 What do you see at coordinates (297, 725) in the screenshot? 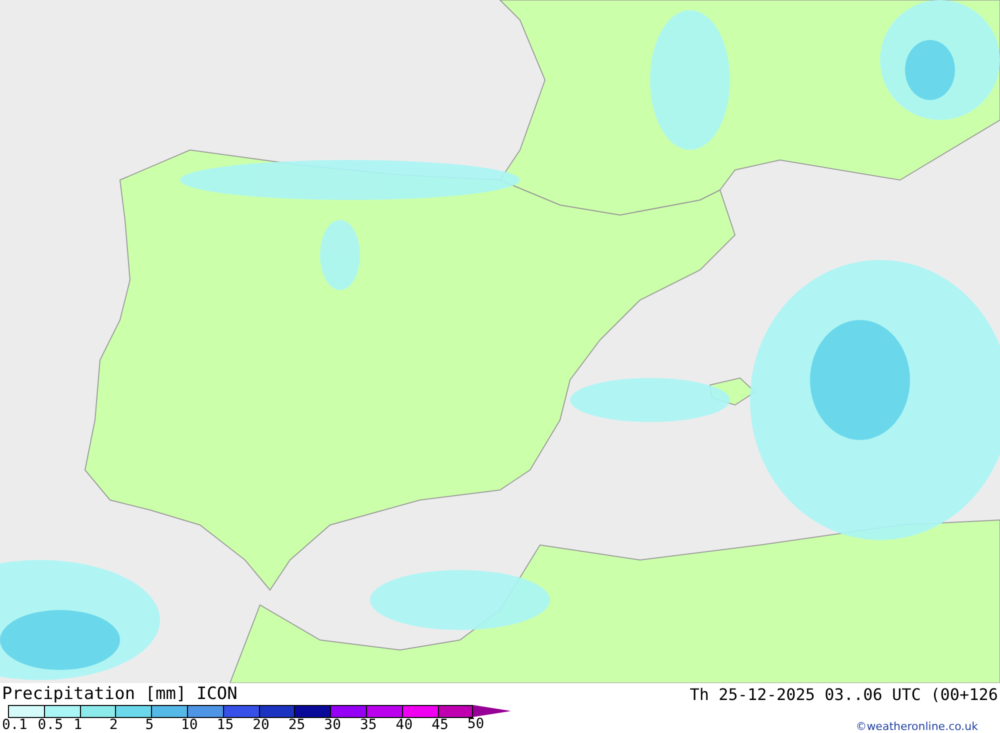
I see `legend-label: 25` at bounding box center [297, 725].